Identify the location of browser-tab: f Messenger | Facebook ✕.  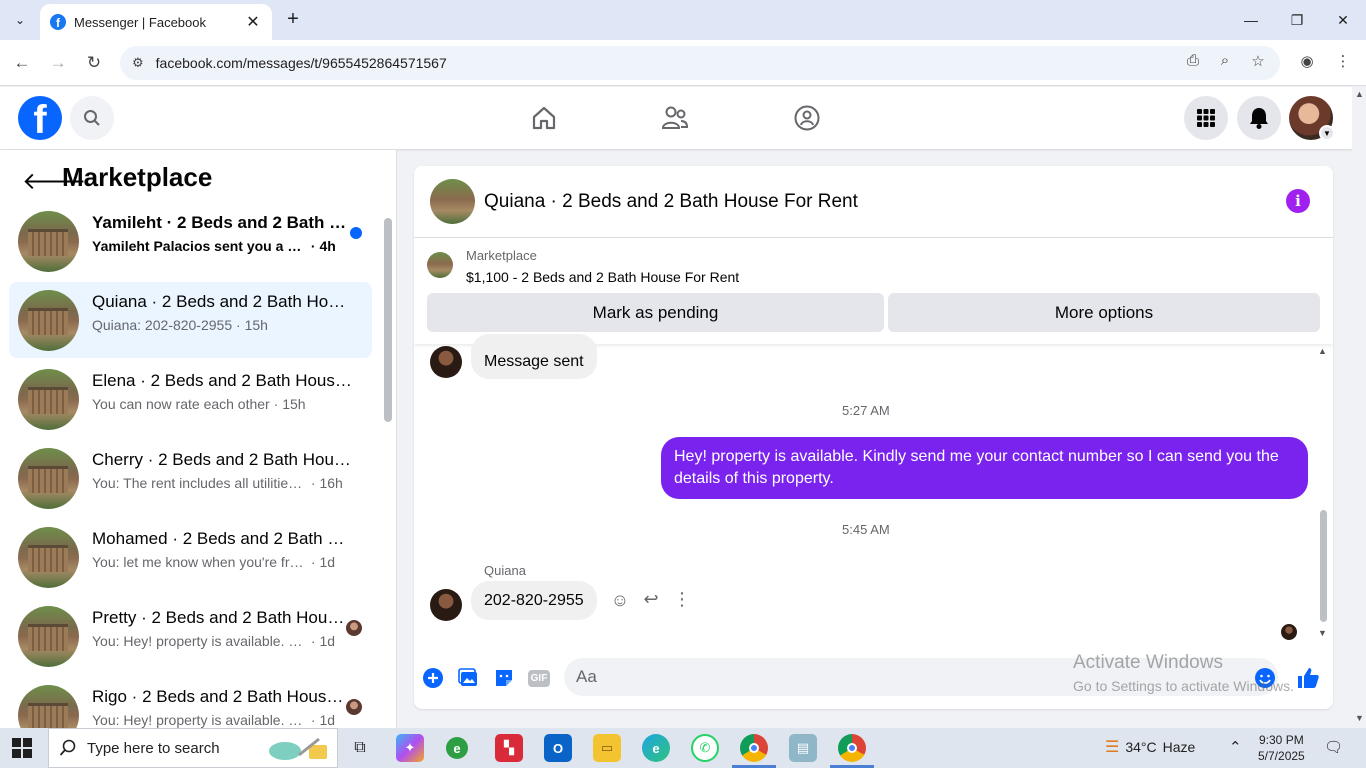
(156, 22).